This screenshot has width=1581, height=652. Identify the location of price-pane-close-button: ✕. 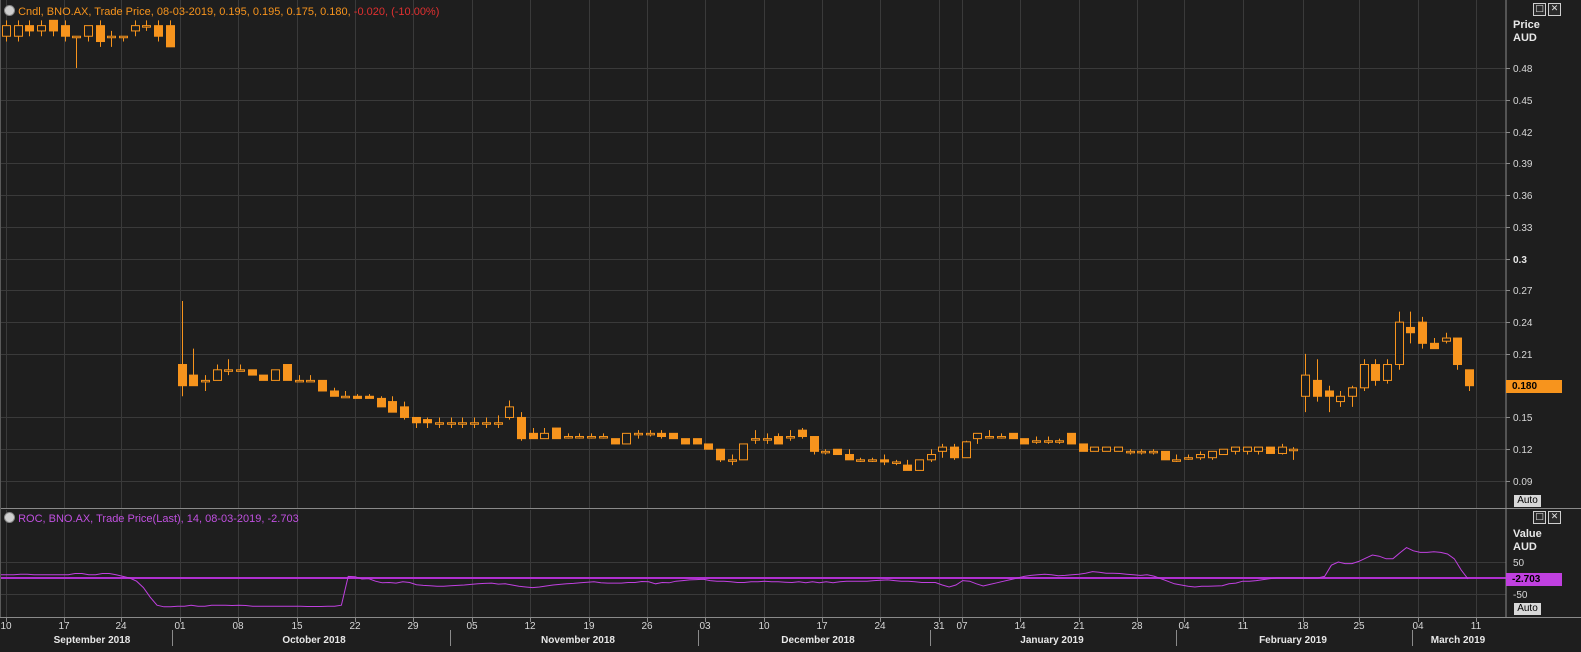
(1554, 9).